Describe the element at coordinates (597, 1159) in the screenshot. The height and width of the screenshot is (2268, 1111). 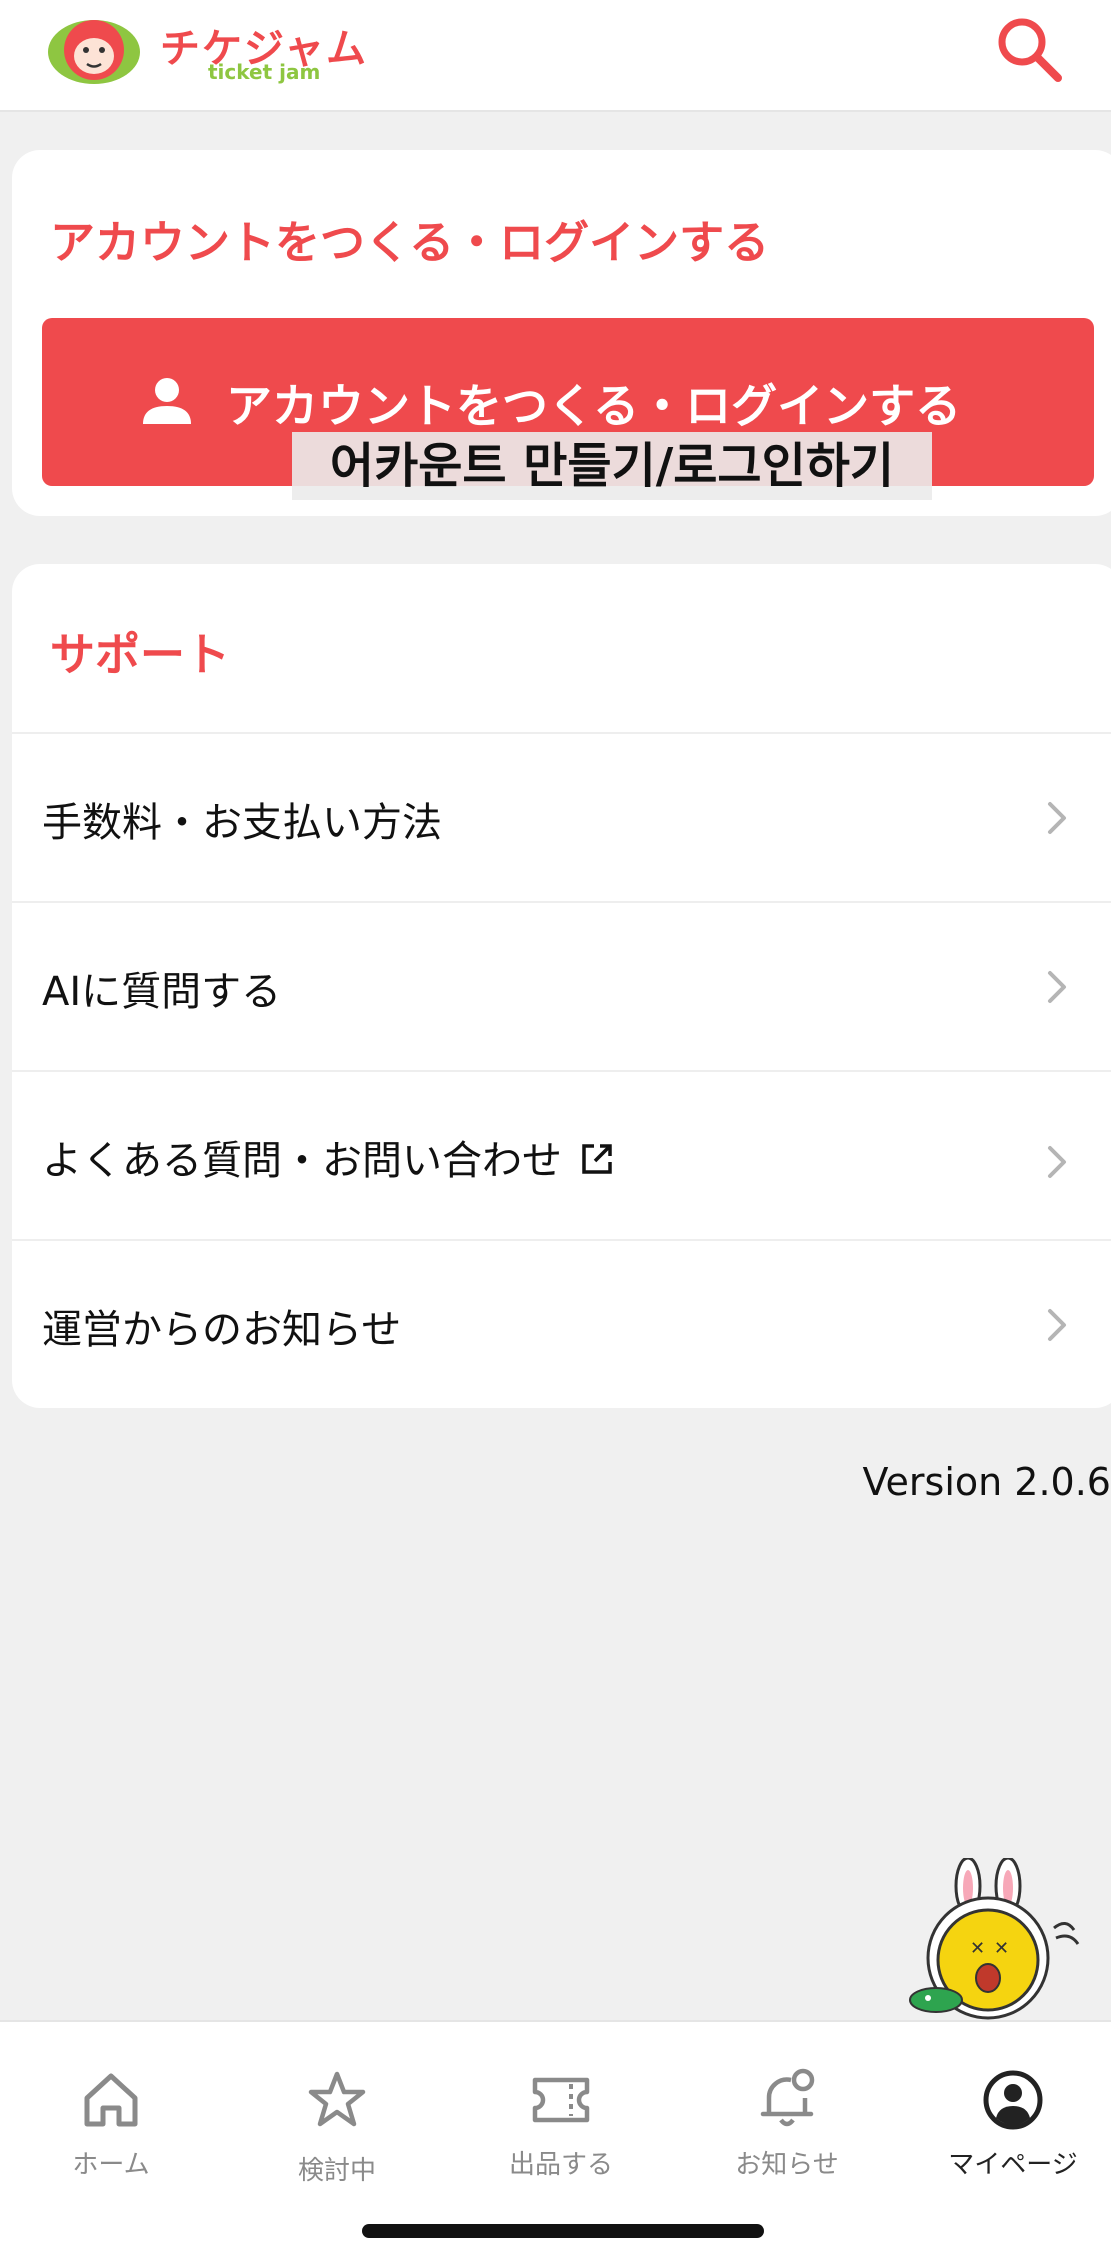
I see `external-link-icon` at that location.